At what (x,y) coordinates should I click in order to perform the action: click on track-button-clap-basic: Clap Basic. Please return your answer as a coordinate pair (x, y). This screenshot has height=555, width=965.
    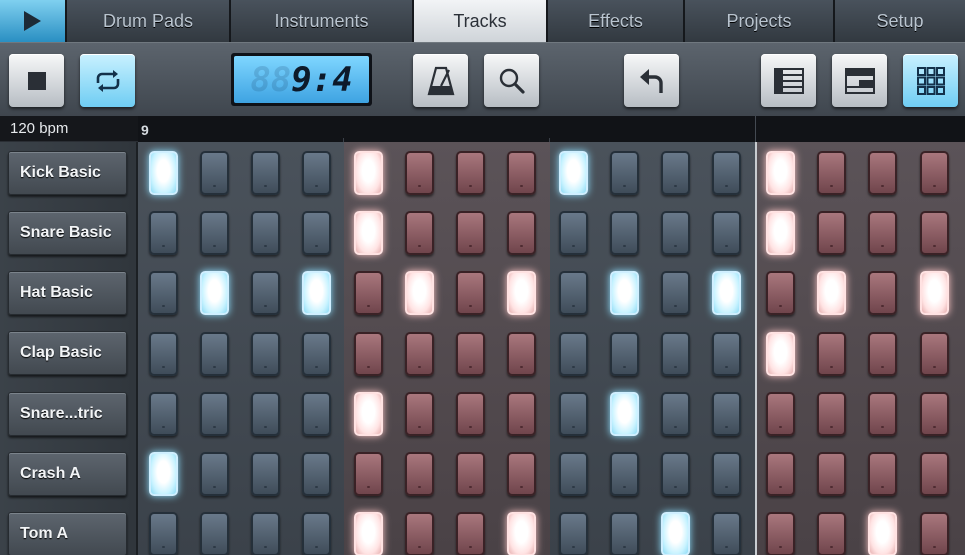
    Looking at the image, I should click on (67, 353).